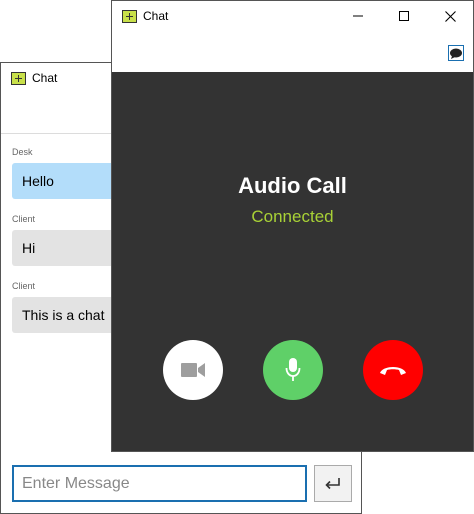  I want to click on close-button, so click(450, 16).